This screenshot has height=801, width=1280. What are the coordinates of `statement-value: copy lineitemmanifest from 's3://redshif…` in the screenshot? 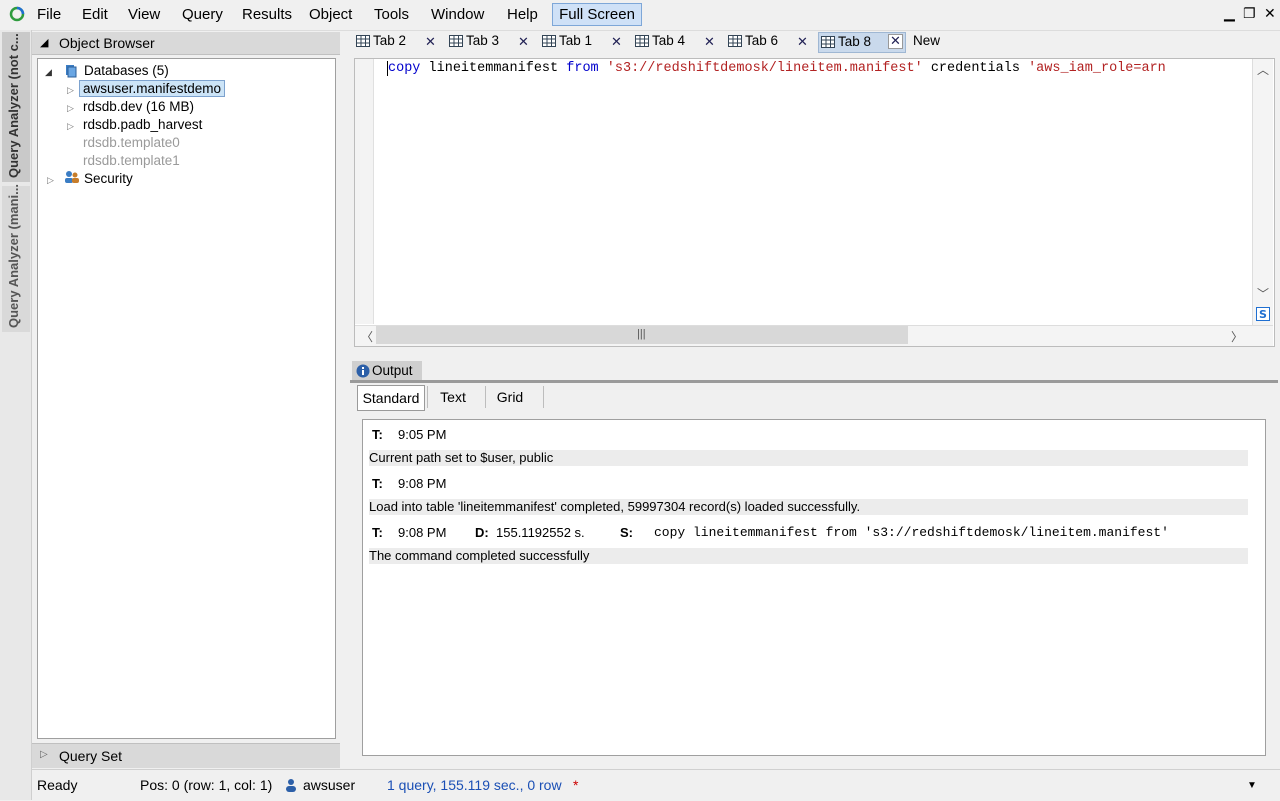 It's located at (911, 532).